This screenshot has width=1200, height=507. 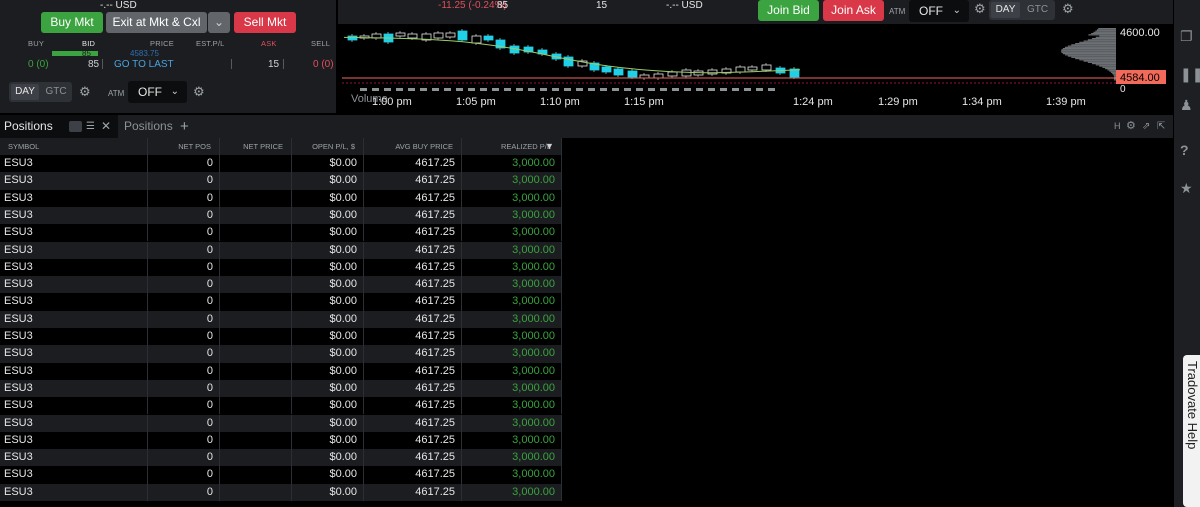 What do you see at coordinates (219, 22) in the screenshot?
I see `exit-options-chevron-icon: ⌄` at bounding box center [219, 22].